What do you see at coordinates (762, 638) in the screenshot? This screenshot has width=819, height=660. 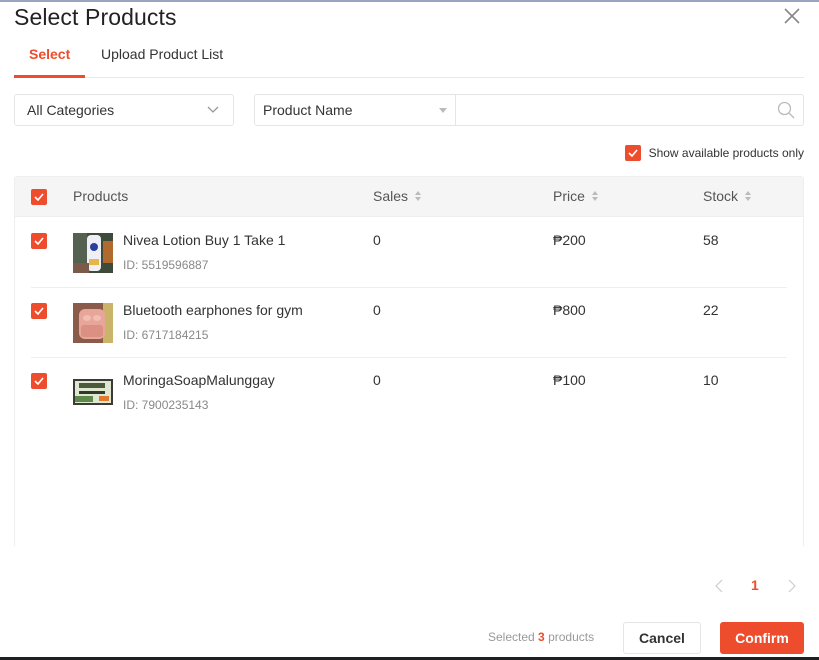 I see `confirm-button: Confirm` at bounding box center [762, 638].